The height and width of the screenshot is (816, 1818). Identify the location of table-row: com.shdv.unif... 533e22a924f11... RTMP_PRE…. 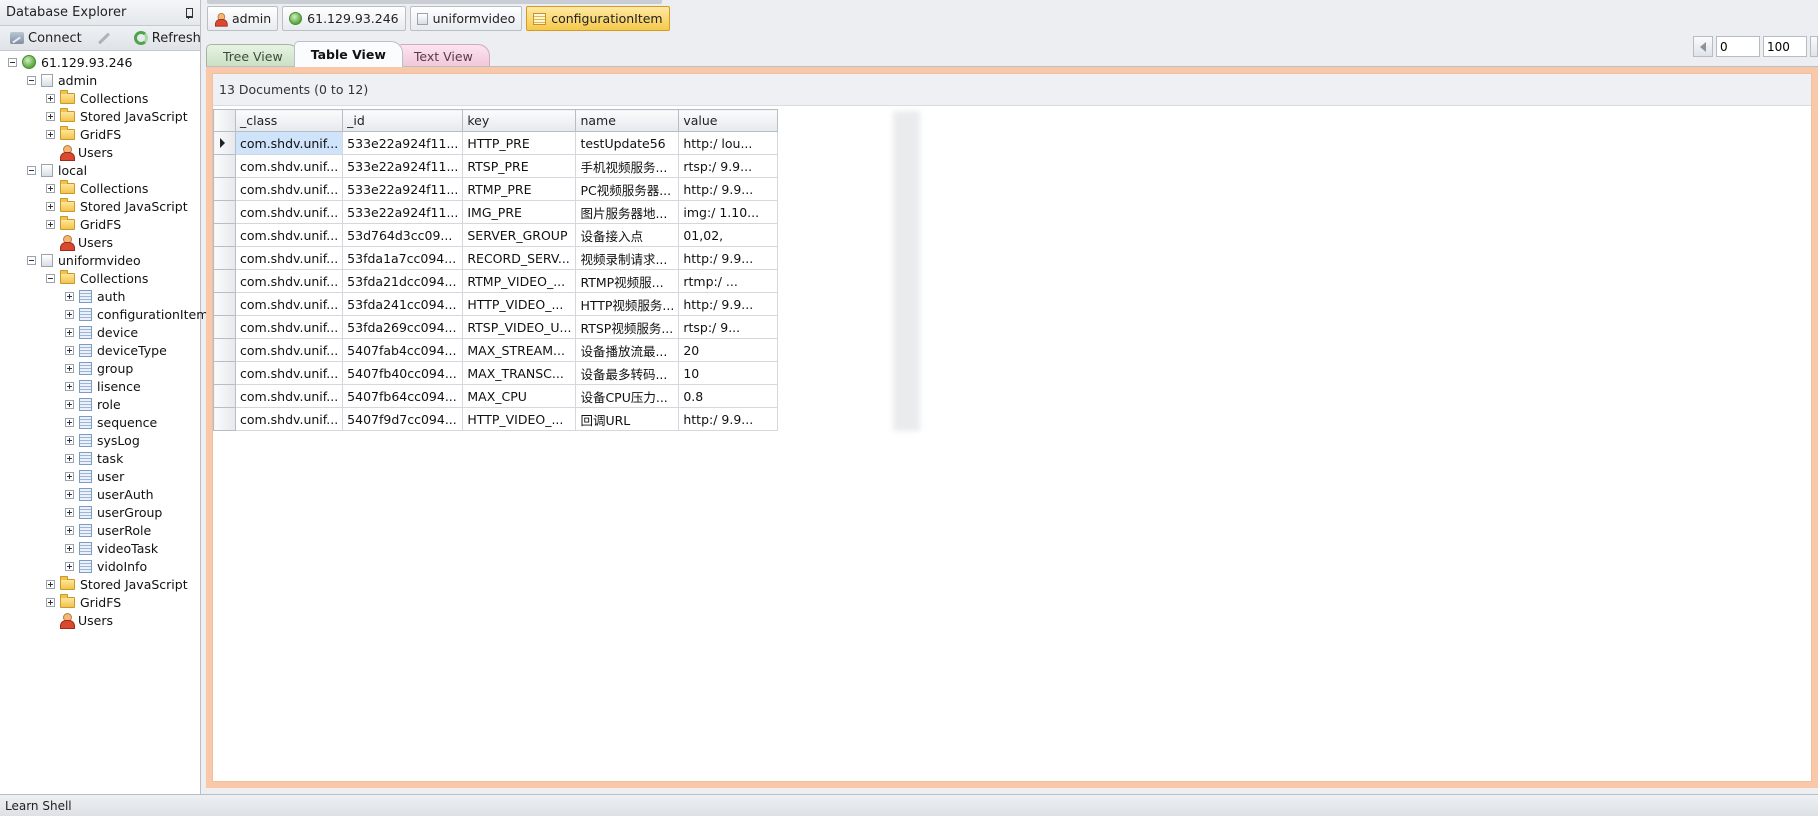
(496, 189).